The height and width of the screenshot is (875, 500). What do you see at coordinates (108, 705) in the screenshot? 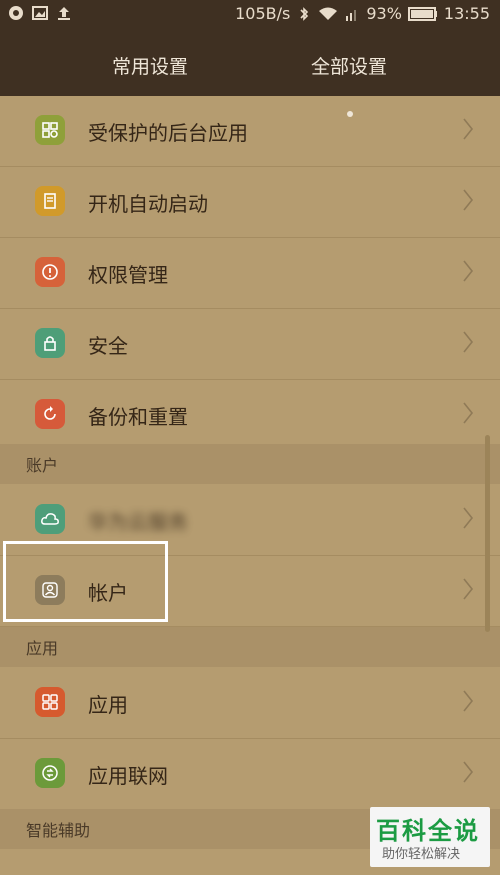
I see `row-label: 应用` at bounding box center [108, 705].